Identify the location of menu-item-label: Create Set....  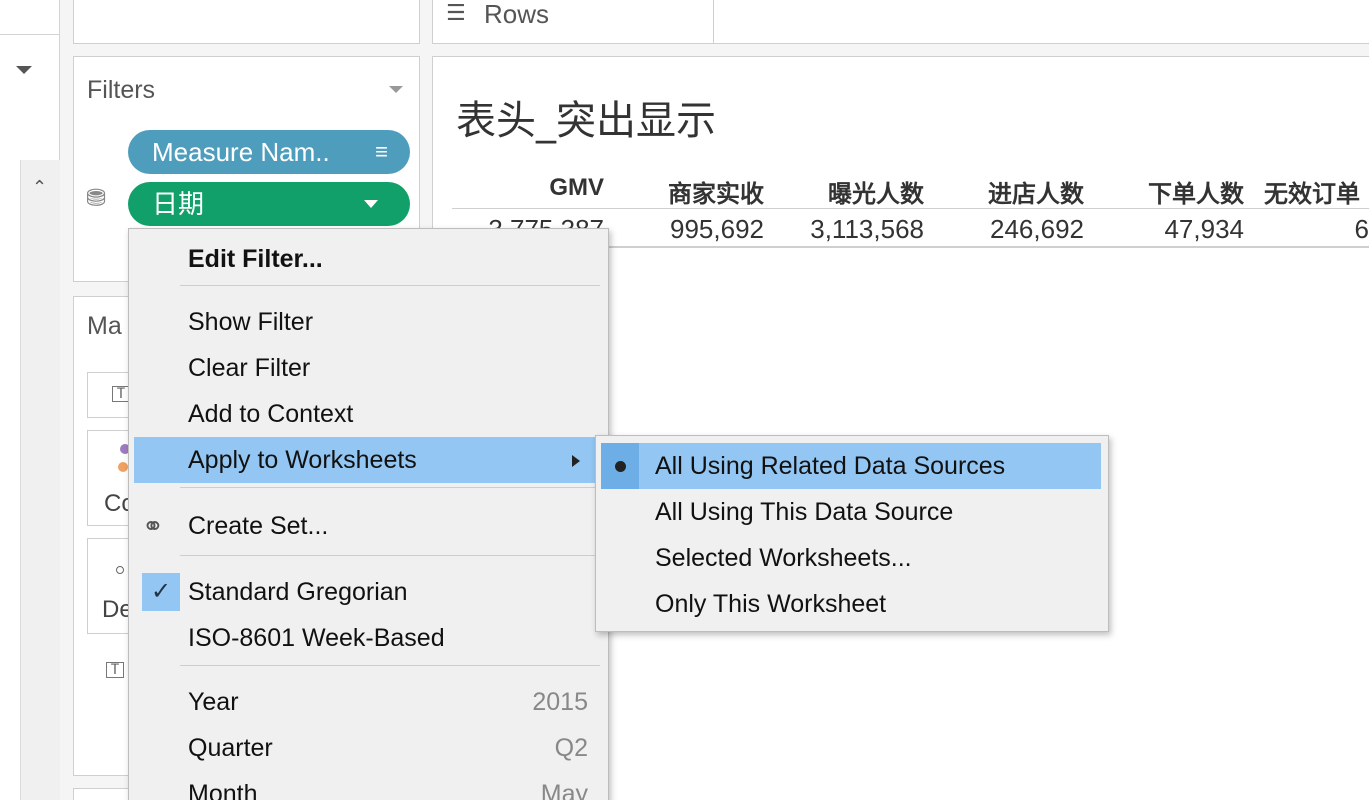
(258, 526).